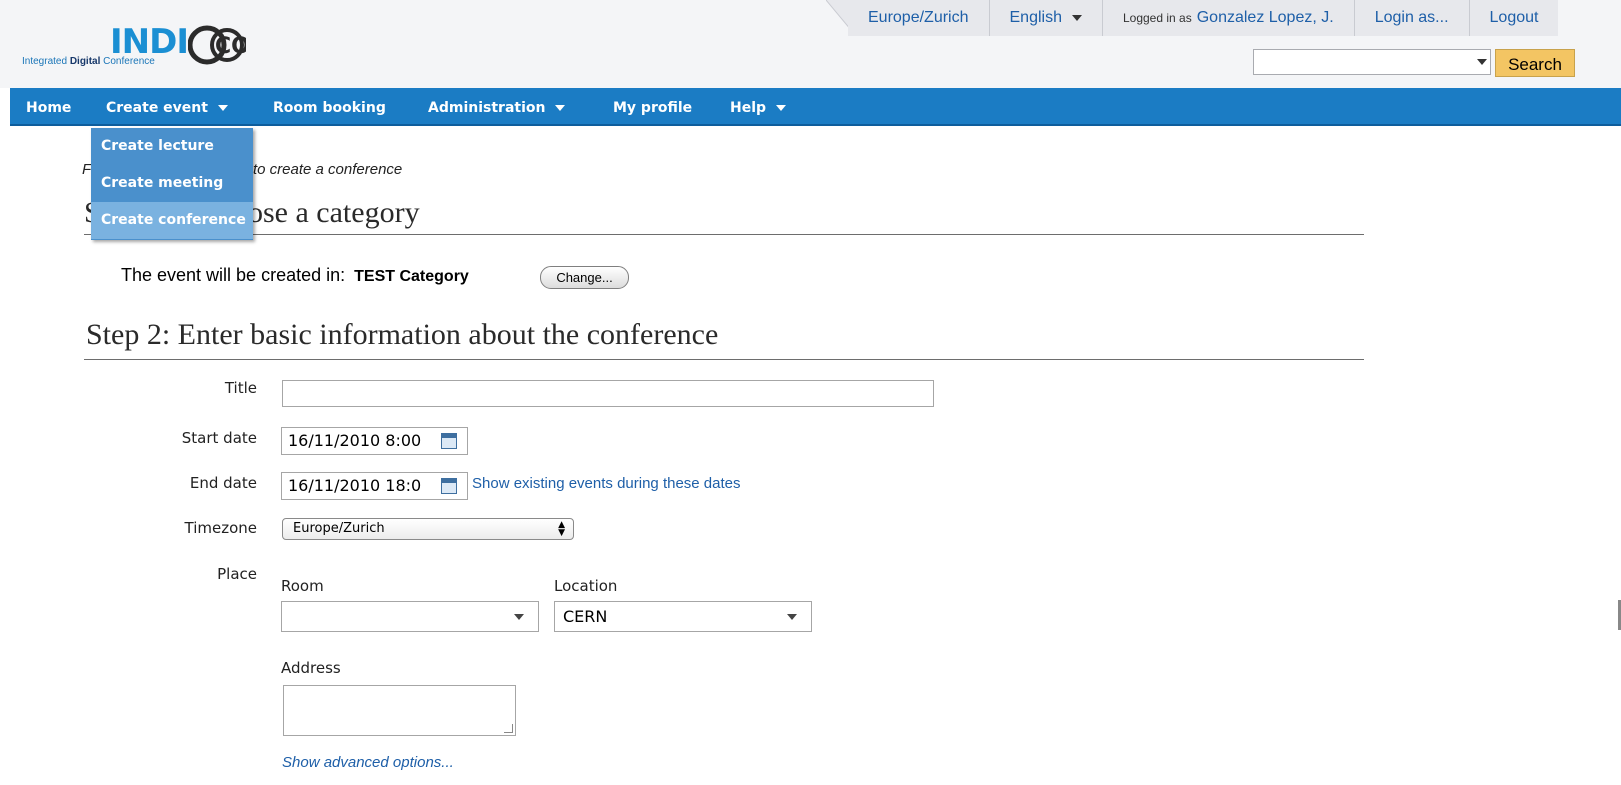 The image size is (1621, 785). What do you see at coordinates (219, 438) in the screenshot?
I see `start-date-label: Start date` at bounding box center [219, 438].